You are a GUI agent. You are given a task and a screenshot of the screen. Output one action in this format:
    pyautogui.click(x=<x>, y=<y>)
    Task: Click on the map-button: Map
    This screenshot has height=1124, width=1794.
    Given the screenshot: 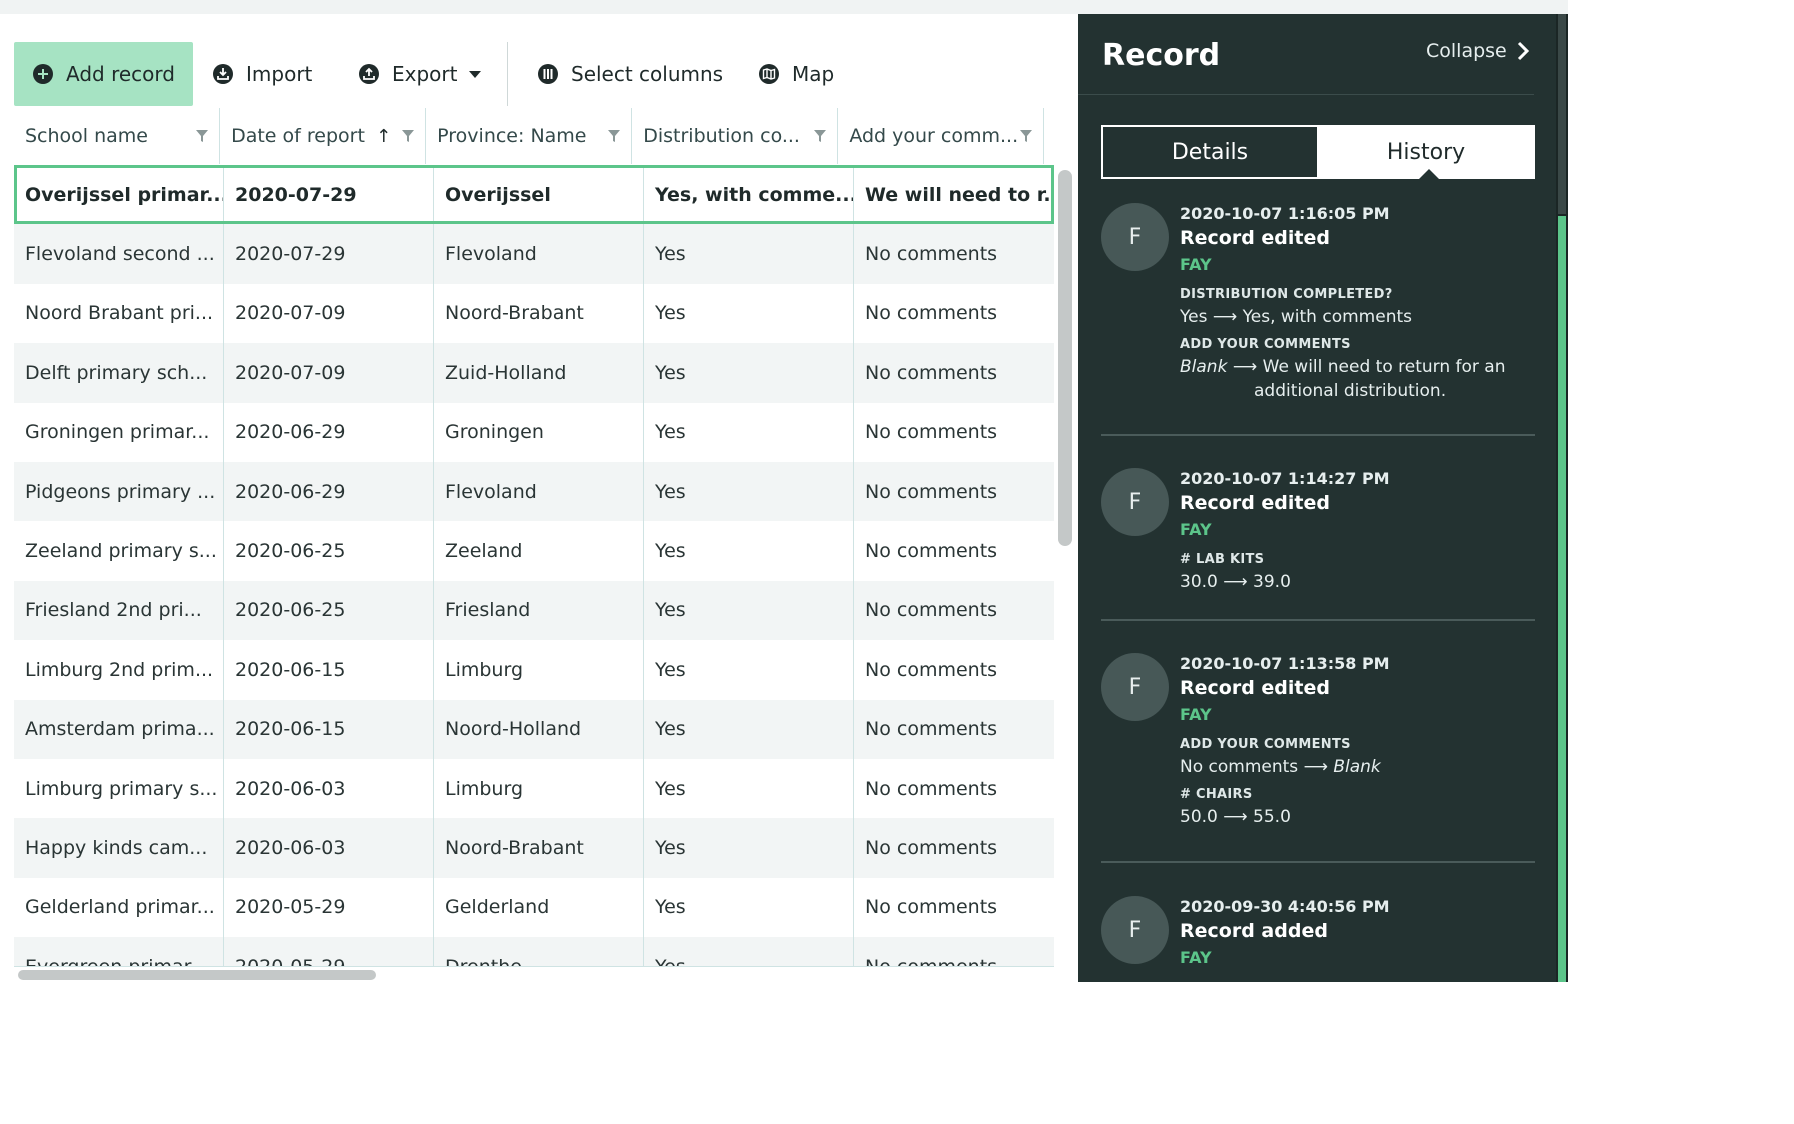 What is the action you would take?
    pyautogui.click(x=796, y=74)
    